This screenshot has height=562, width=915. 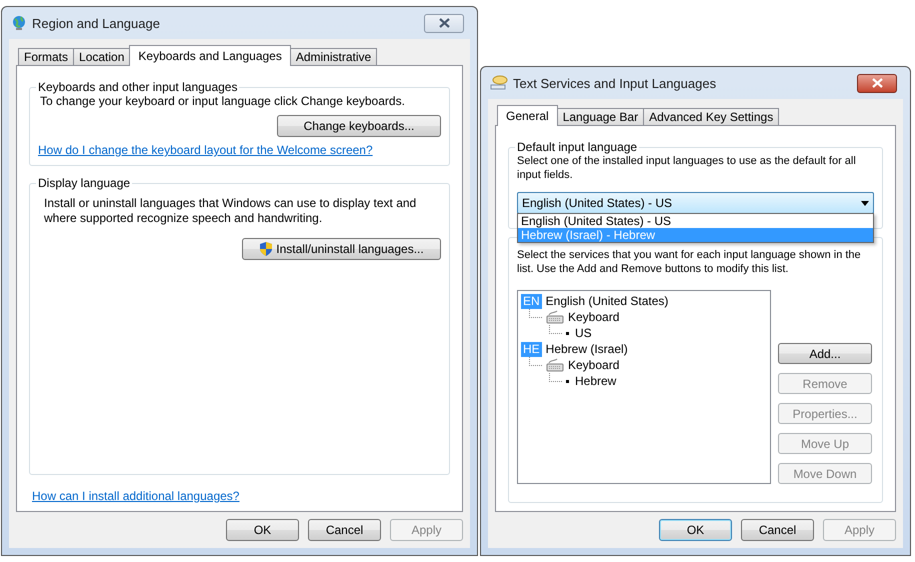 I want to click on tab: Keyboards and Languages, so click(x=210, y=55).